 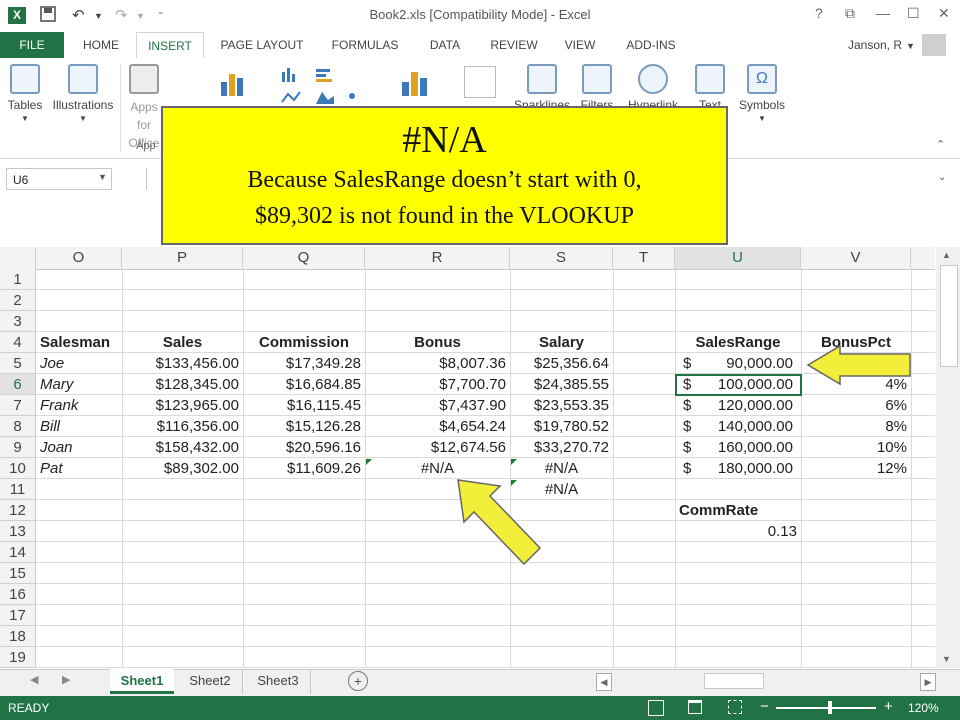 I want to click on minimize-icon: —, so click(x=883, y=13).